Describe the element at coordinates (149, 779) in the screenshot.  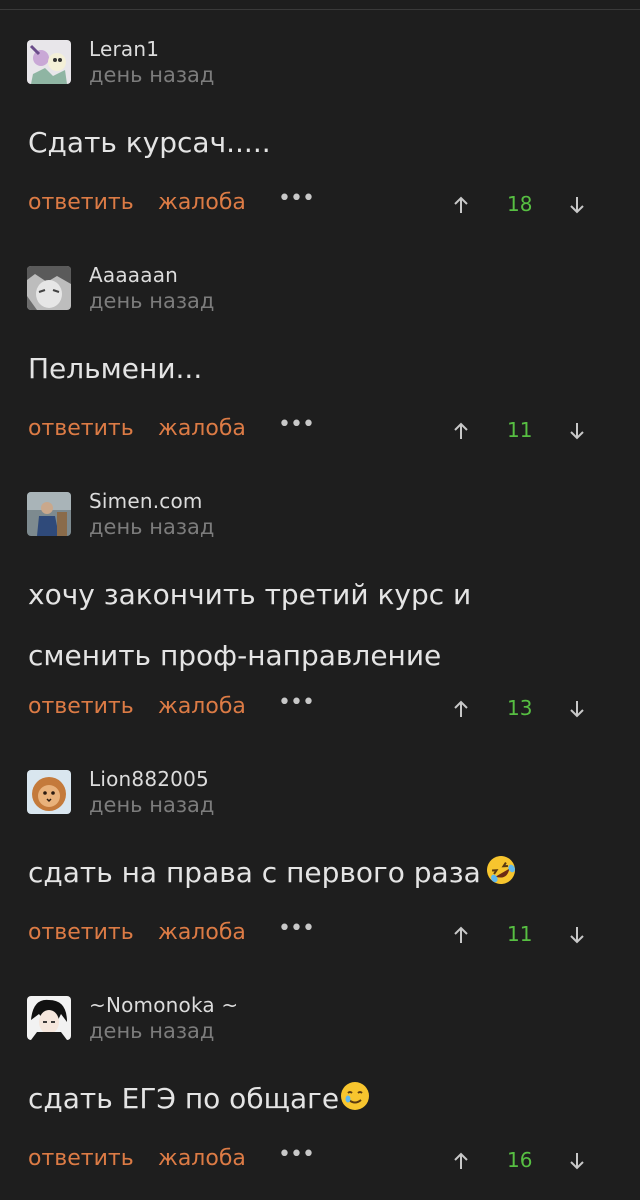
I see `username: Lion882005` at that location.